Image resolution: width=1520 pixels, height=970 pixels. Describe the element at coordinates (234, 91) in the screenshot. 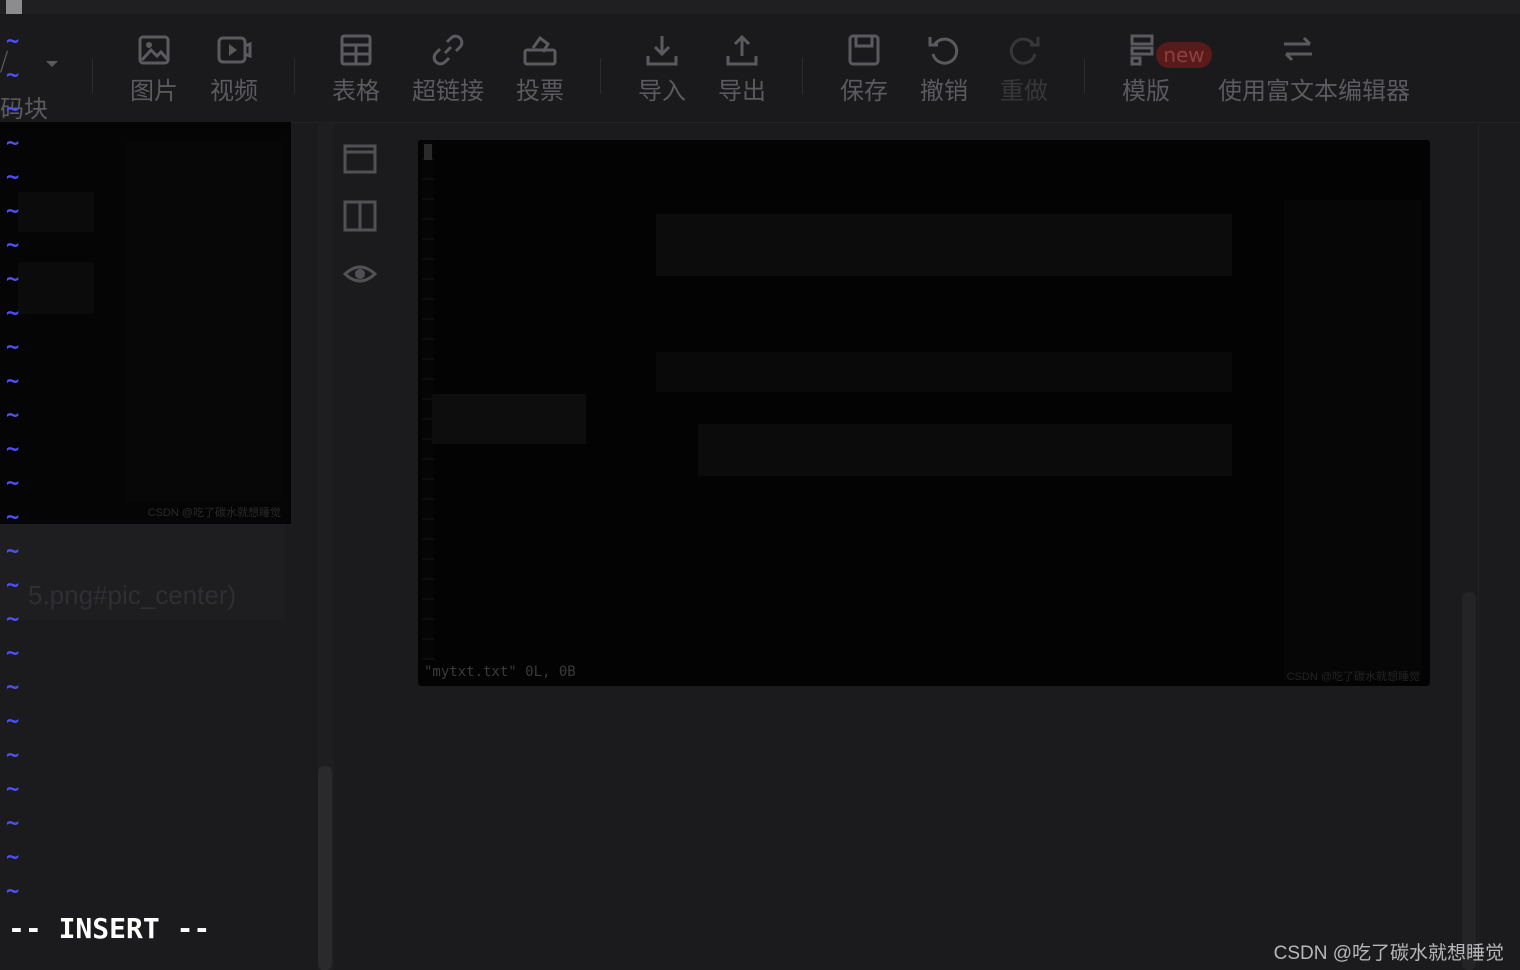

I see `video-label: 视频` at that location.